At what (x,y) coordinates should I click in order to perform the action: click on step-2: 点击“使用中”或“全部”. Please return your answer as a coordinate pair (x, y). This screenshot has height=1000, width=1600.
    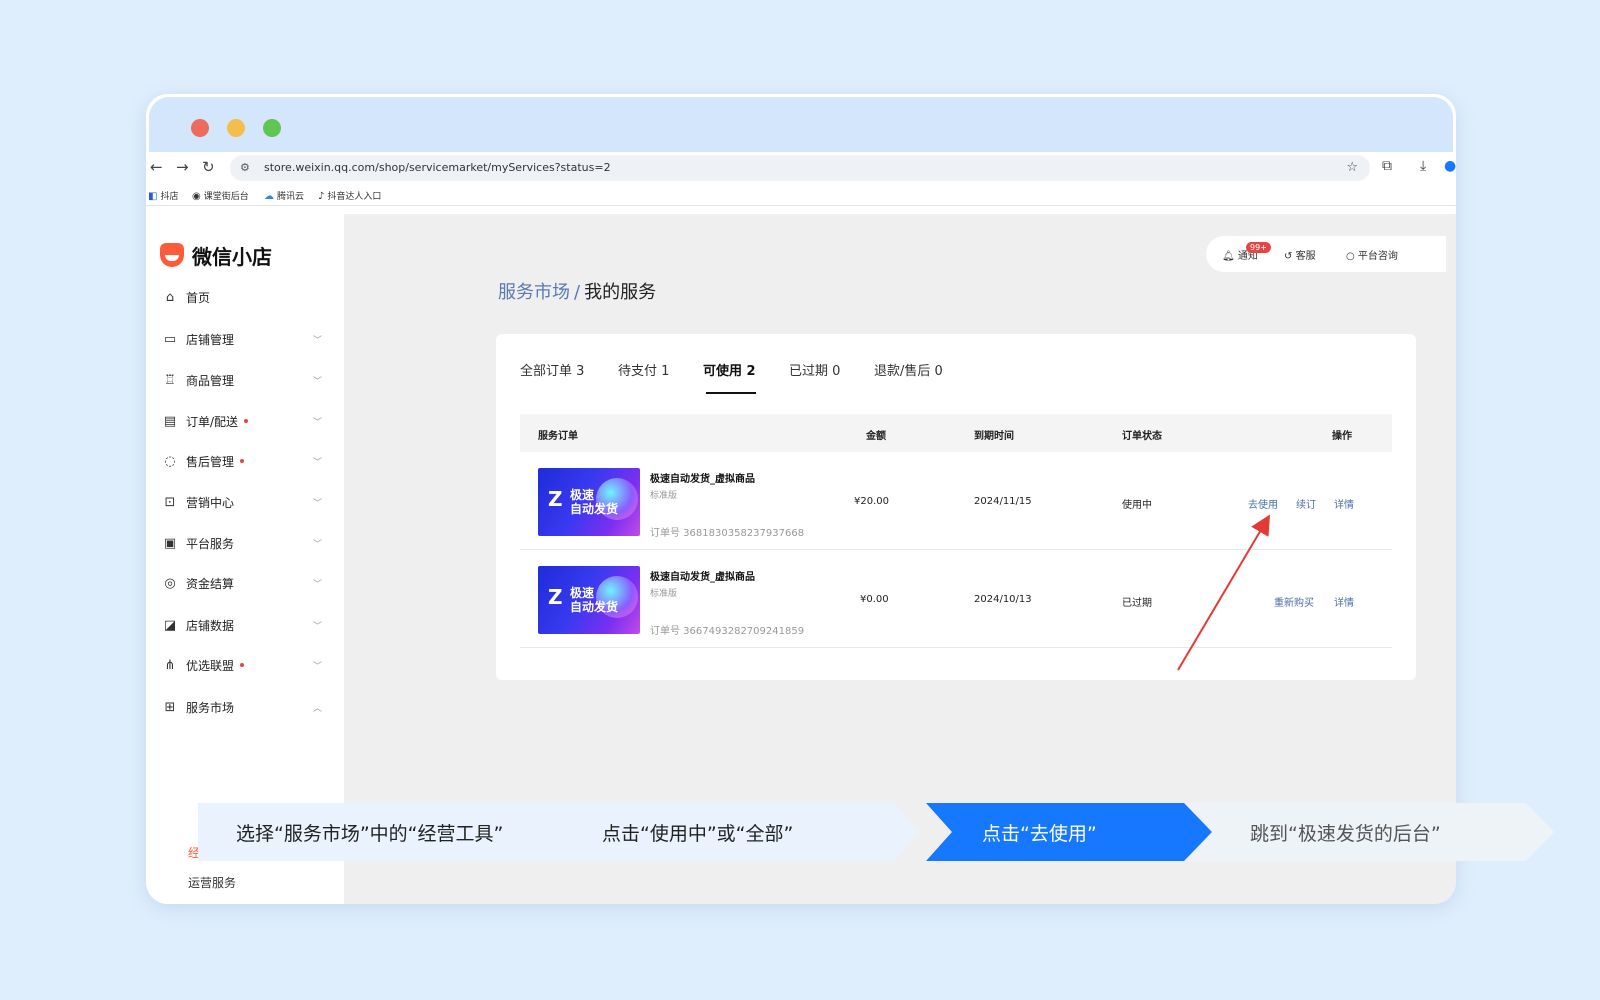
    Looking at the image, I should click on (734, 832).